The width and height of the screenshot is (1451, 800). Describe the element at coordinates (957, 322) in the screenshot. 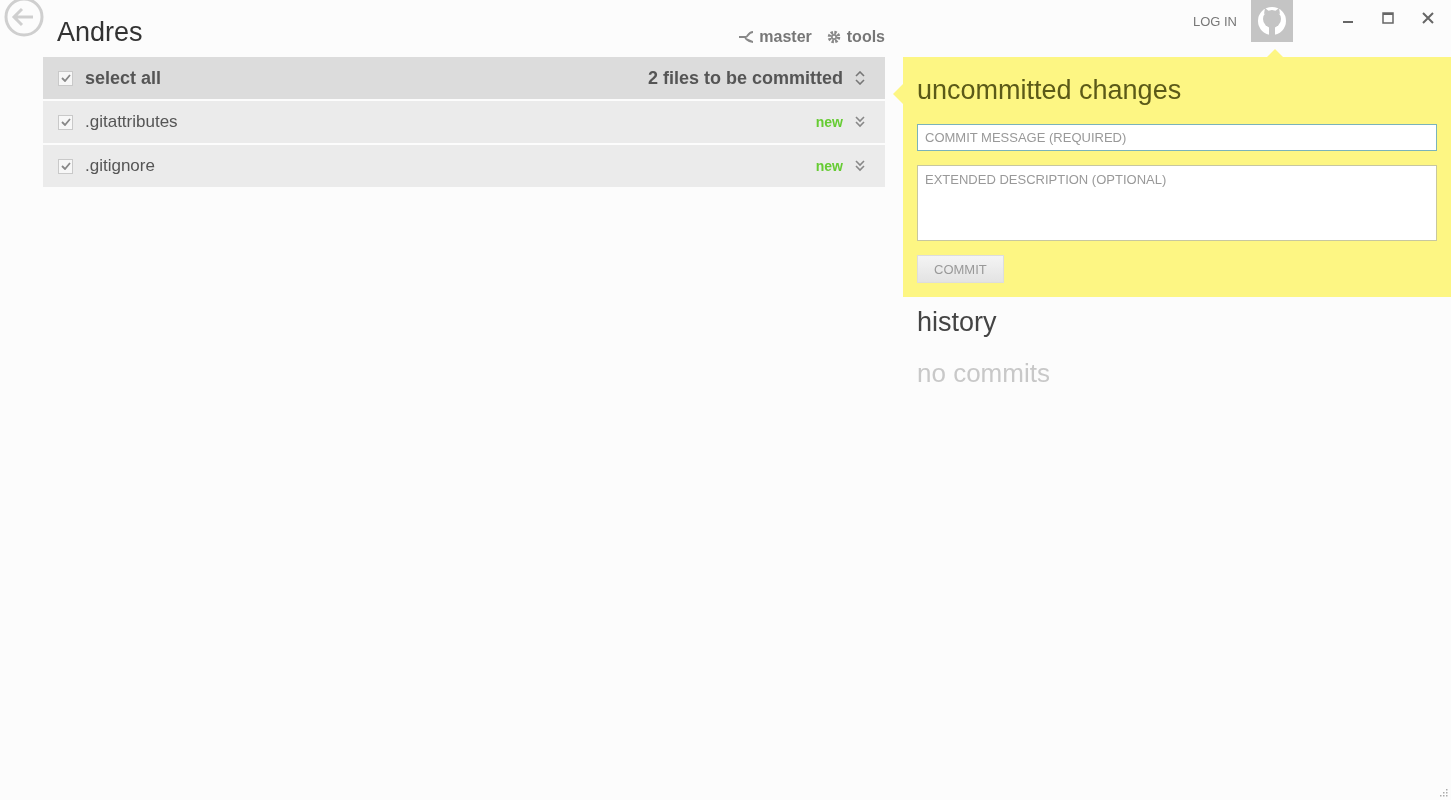

I see `history-title: history` at that location.